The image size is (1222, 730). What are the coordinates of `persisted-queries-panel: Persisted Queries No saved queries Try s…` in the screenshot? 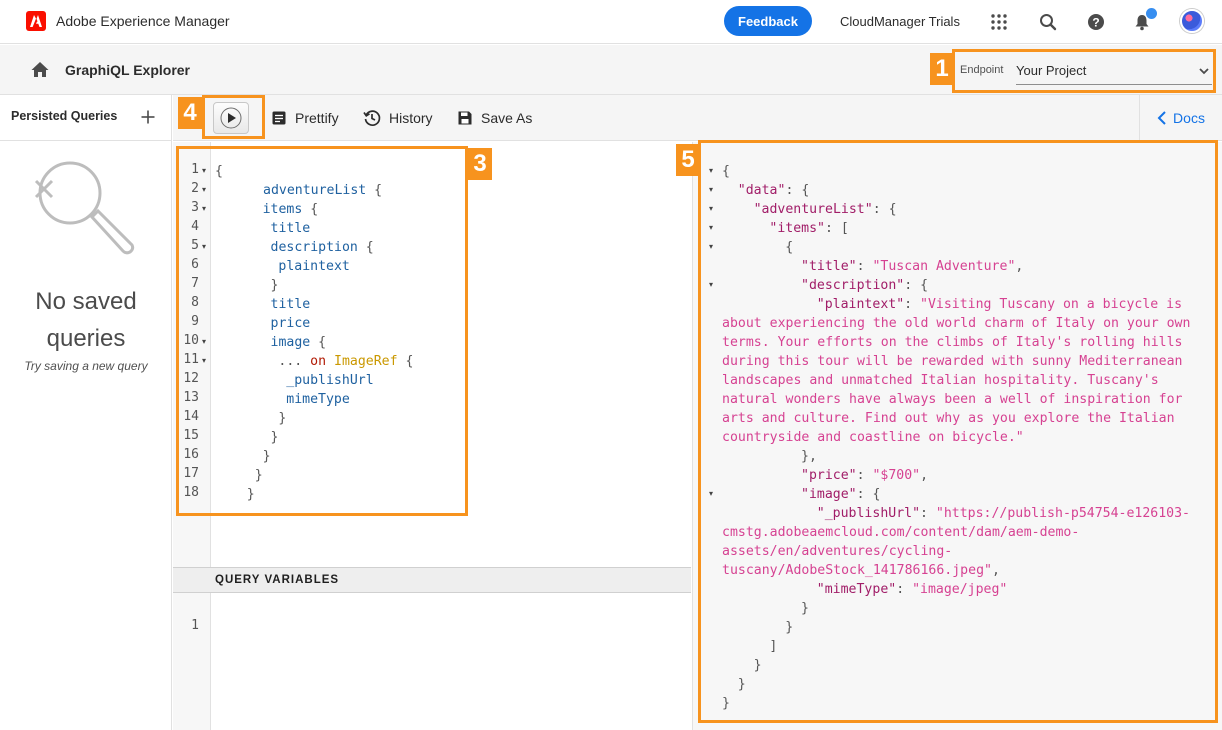 It's located at (86, 412).